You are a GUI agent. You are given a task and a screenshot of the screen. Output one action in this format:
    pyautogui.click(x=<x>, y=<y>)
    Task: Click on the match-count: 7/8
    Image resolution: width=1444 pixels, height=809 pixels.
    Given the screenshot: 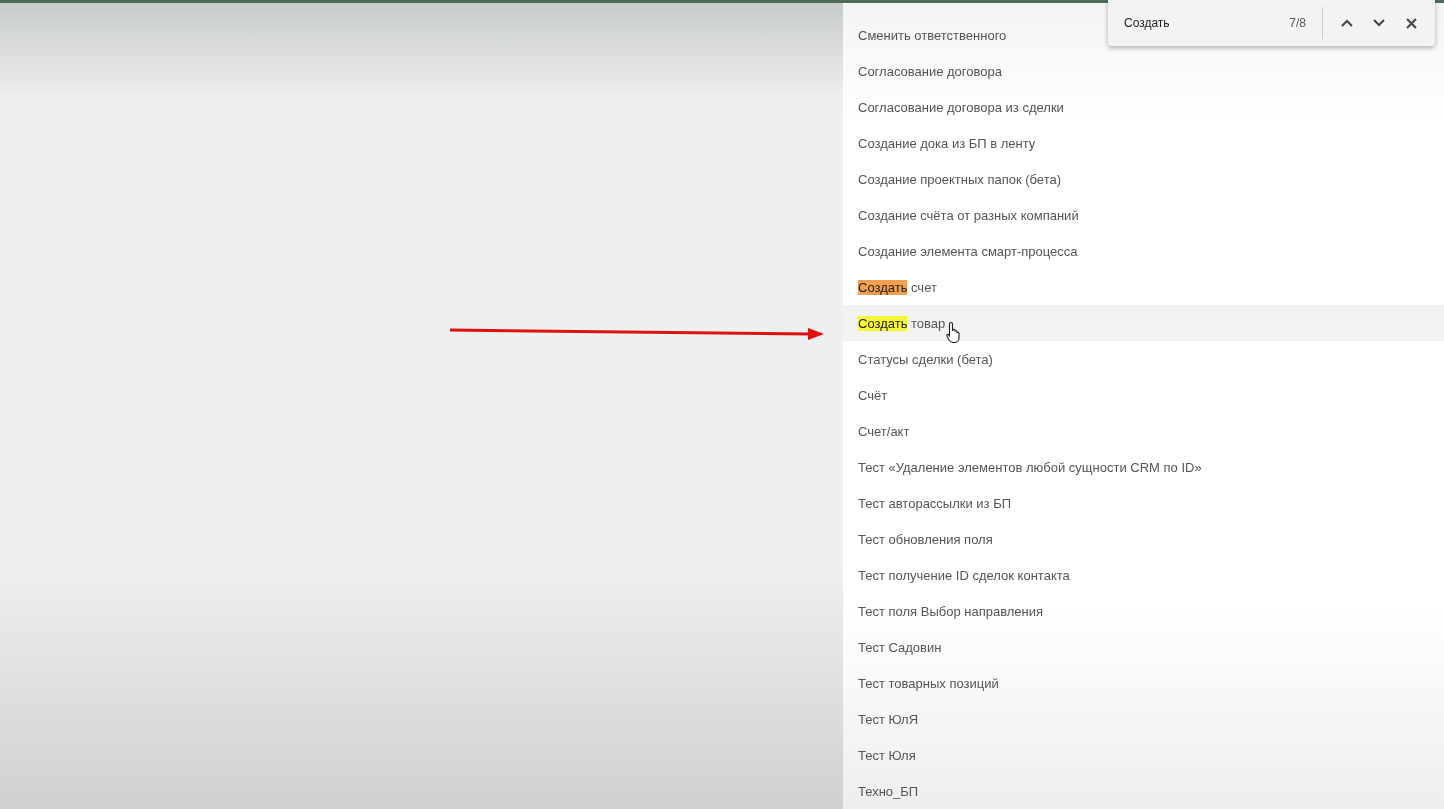 What is the action you would take?
    pyautogui.click(x=1297, y=23)
    